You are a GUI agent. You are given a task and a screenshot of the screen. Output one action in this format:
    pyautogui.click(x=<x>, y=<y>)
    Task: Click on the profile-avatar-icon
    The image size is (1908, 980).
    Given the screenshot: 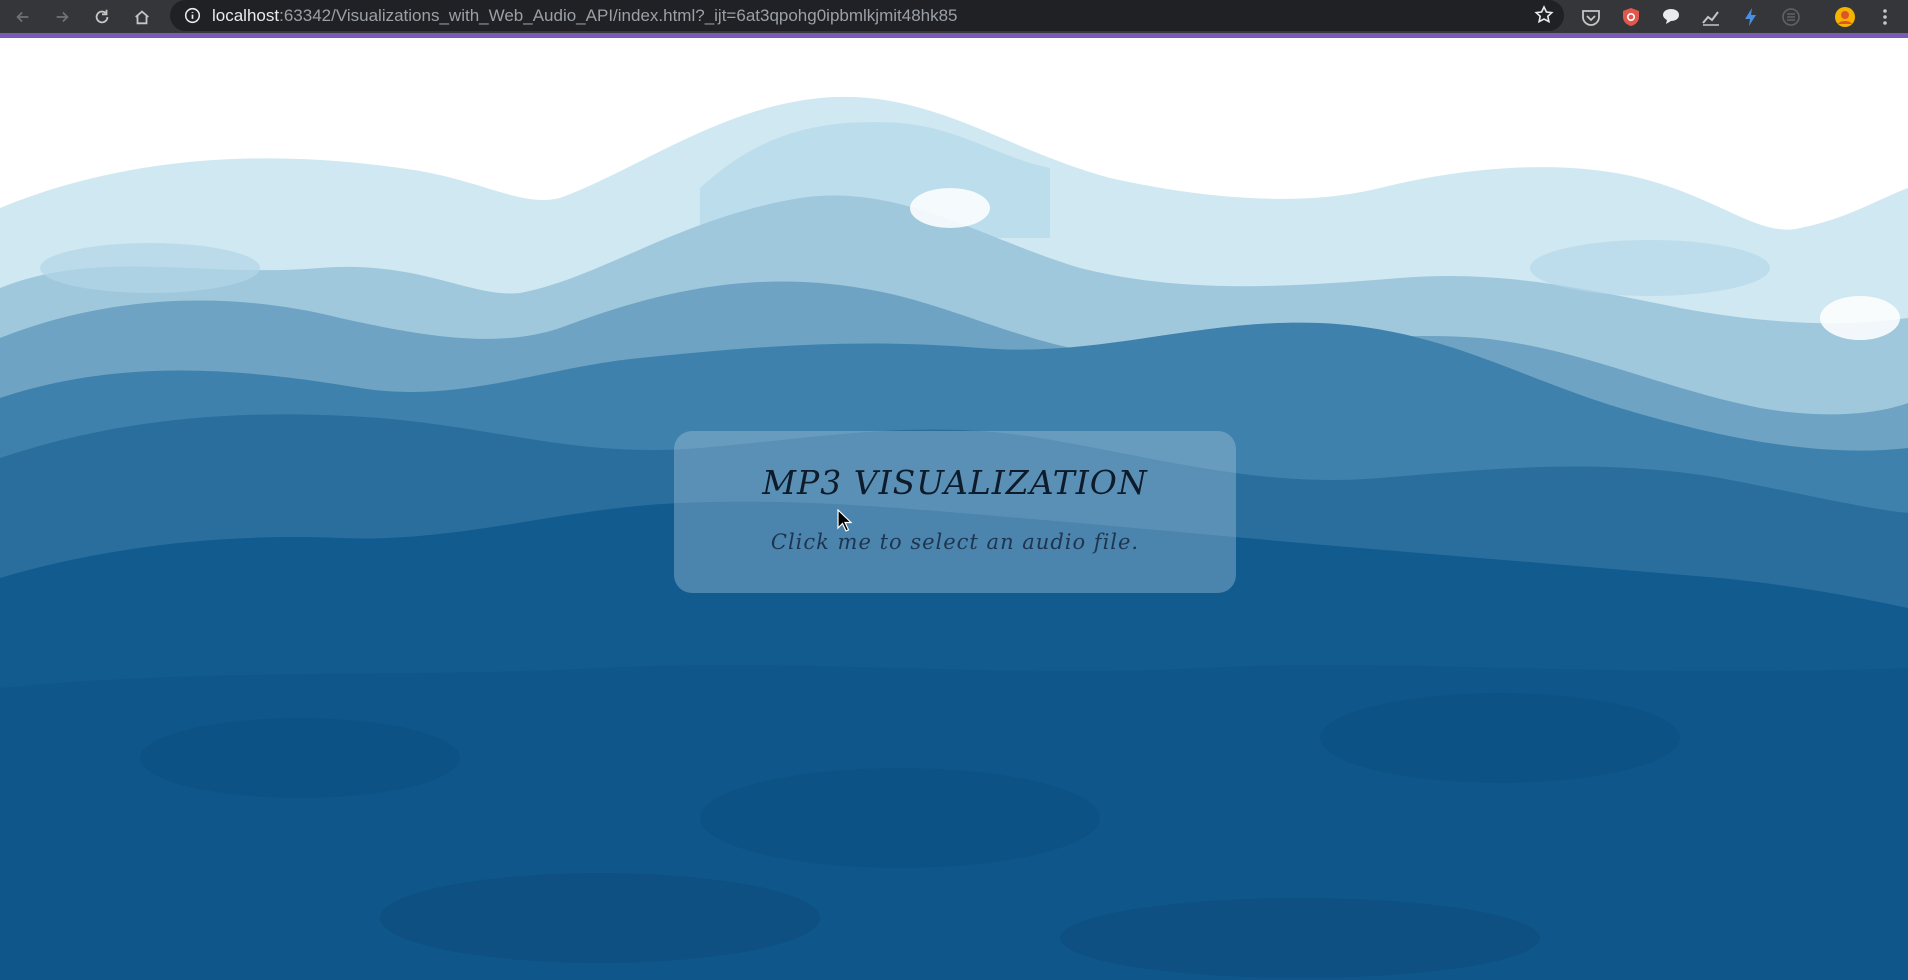 What is the action you would take?
    pyautogui.click(x=1845, y=17)
    